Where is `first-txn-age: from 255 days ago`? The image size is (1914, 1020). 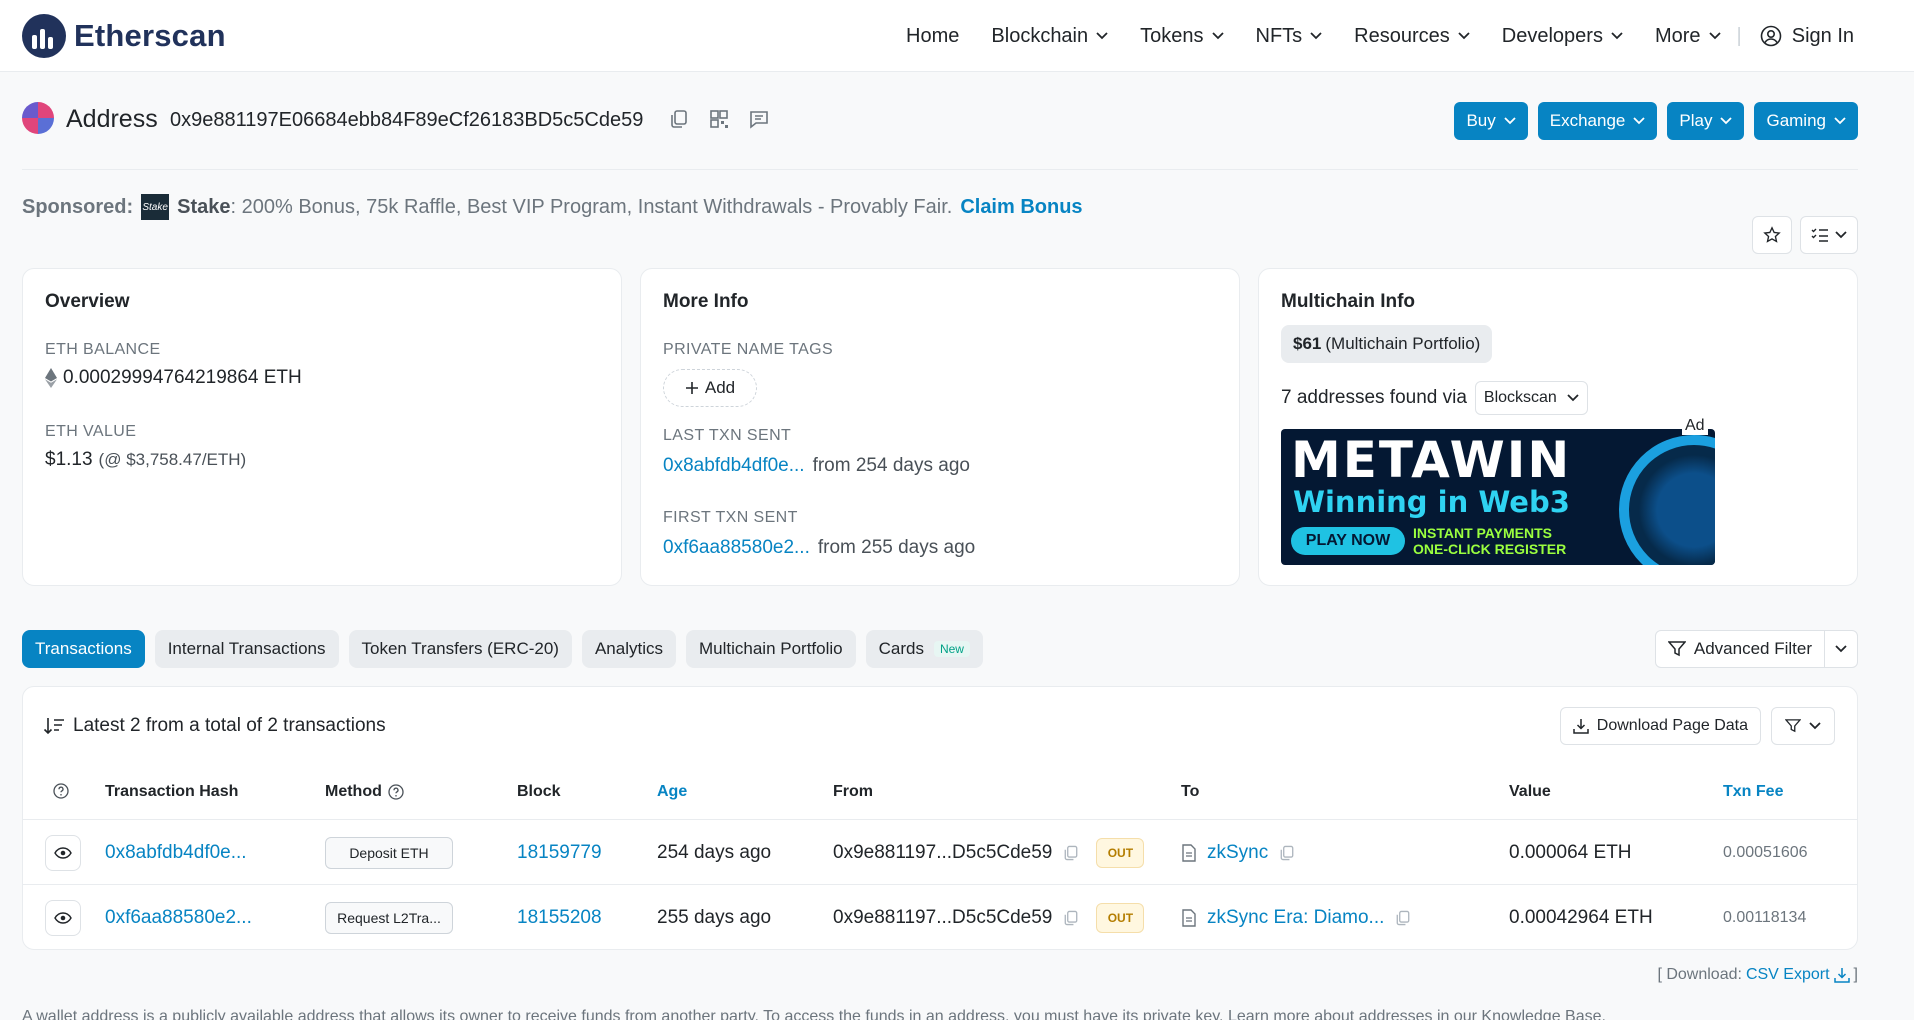
first-txn-age: from 255 days ago is located at coordinates (896, 547).